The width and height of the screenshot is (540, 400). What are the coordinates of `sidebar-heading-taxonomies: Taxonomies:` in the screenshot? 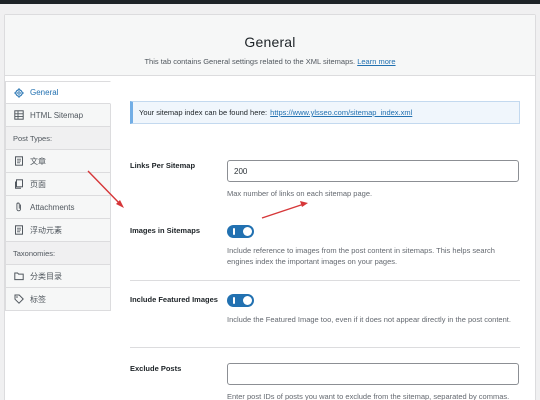 It's located at (58, 253).